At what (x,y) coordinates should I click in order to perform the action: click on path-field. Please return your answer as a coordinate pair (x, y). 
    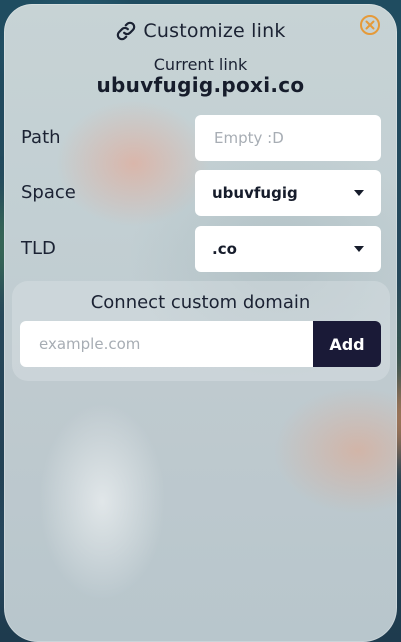
    Looking at the image, I should click on (288, 138).